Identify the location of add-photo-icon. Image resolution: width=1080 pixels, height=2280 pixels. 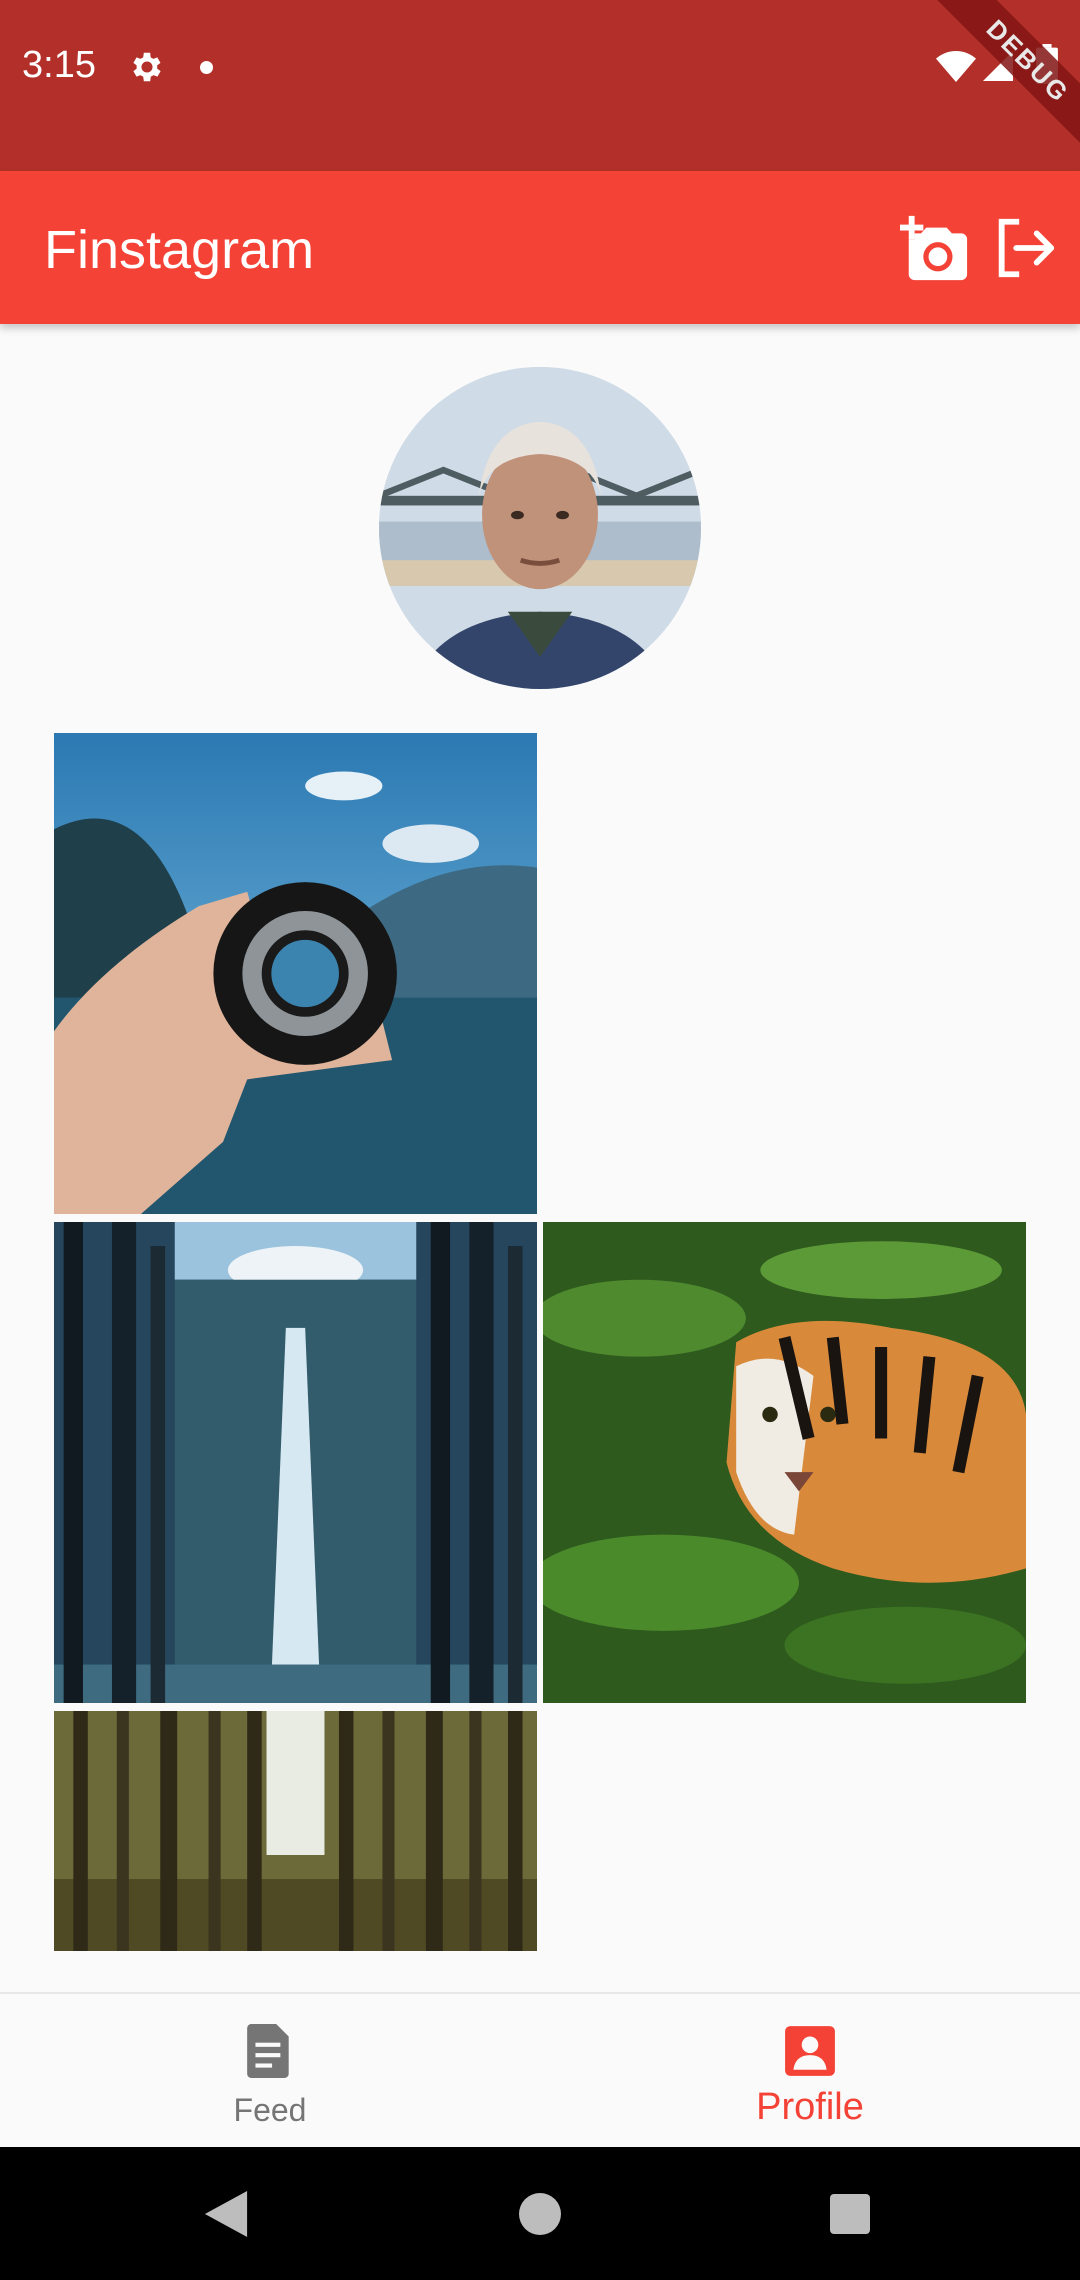
(935, 248).